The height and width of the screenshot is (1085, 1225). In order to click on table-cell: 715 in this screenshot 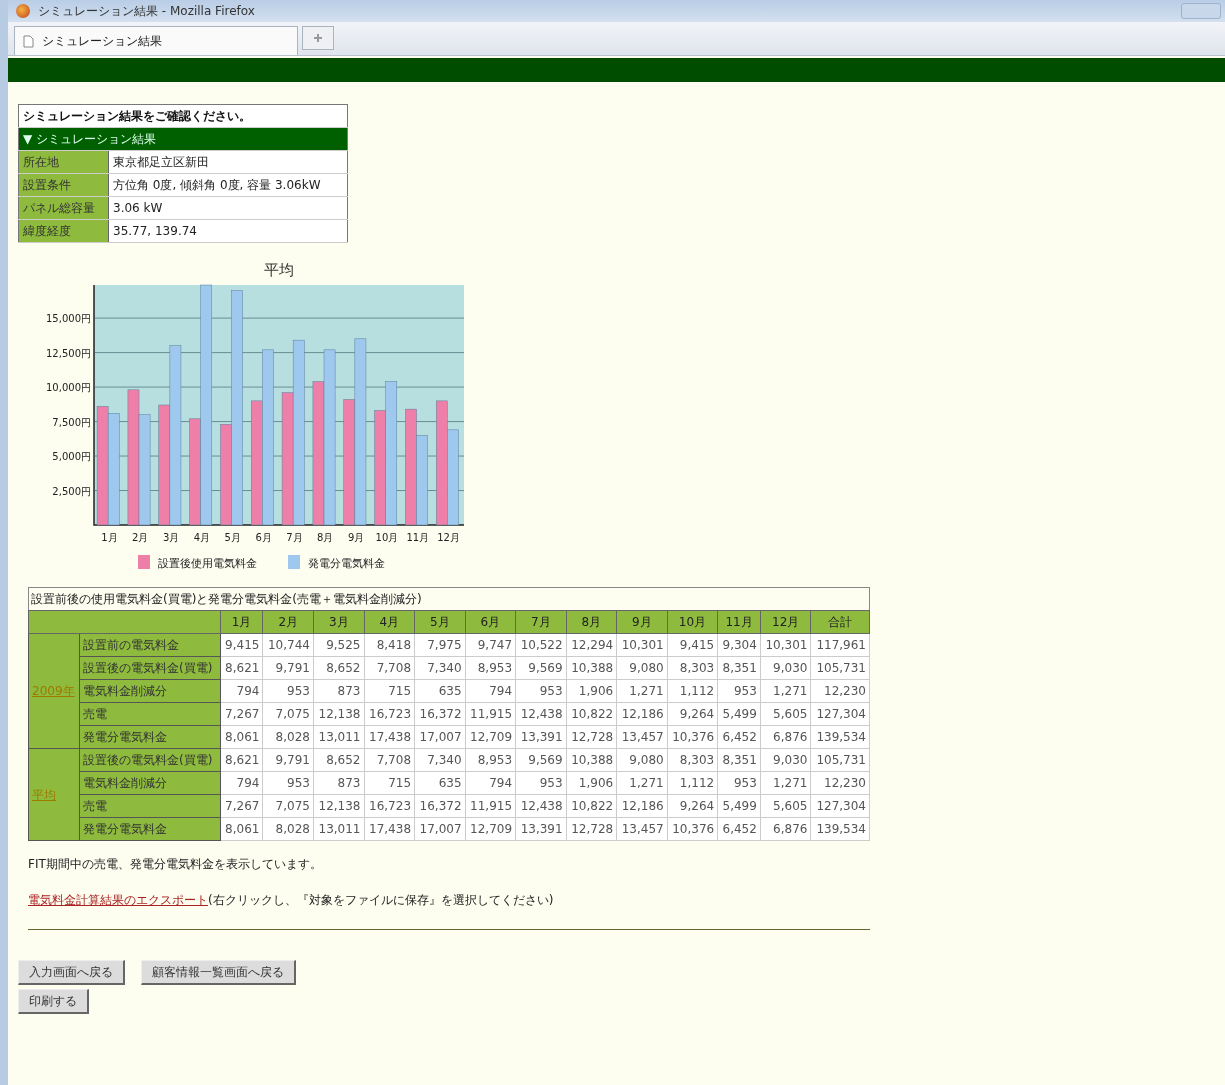, I will do `click(389, 783)`.